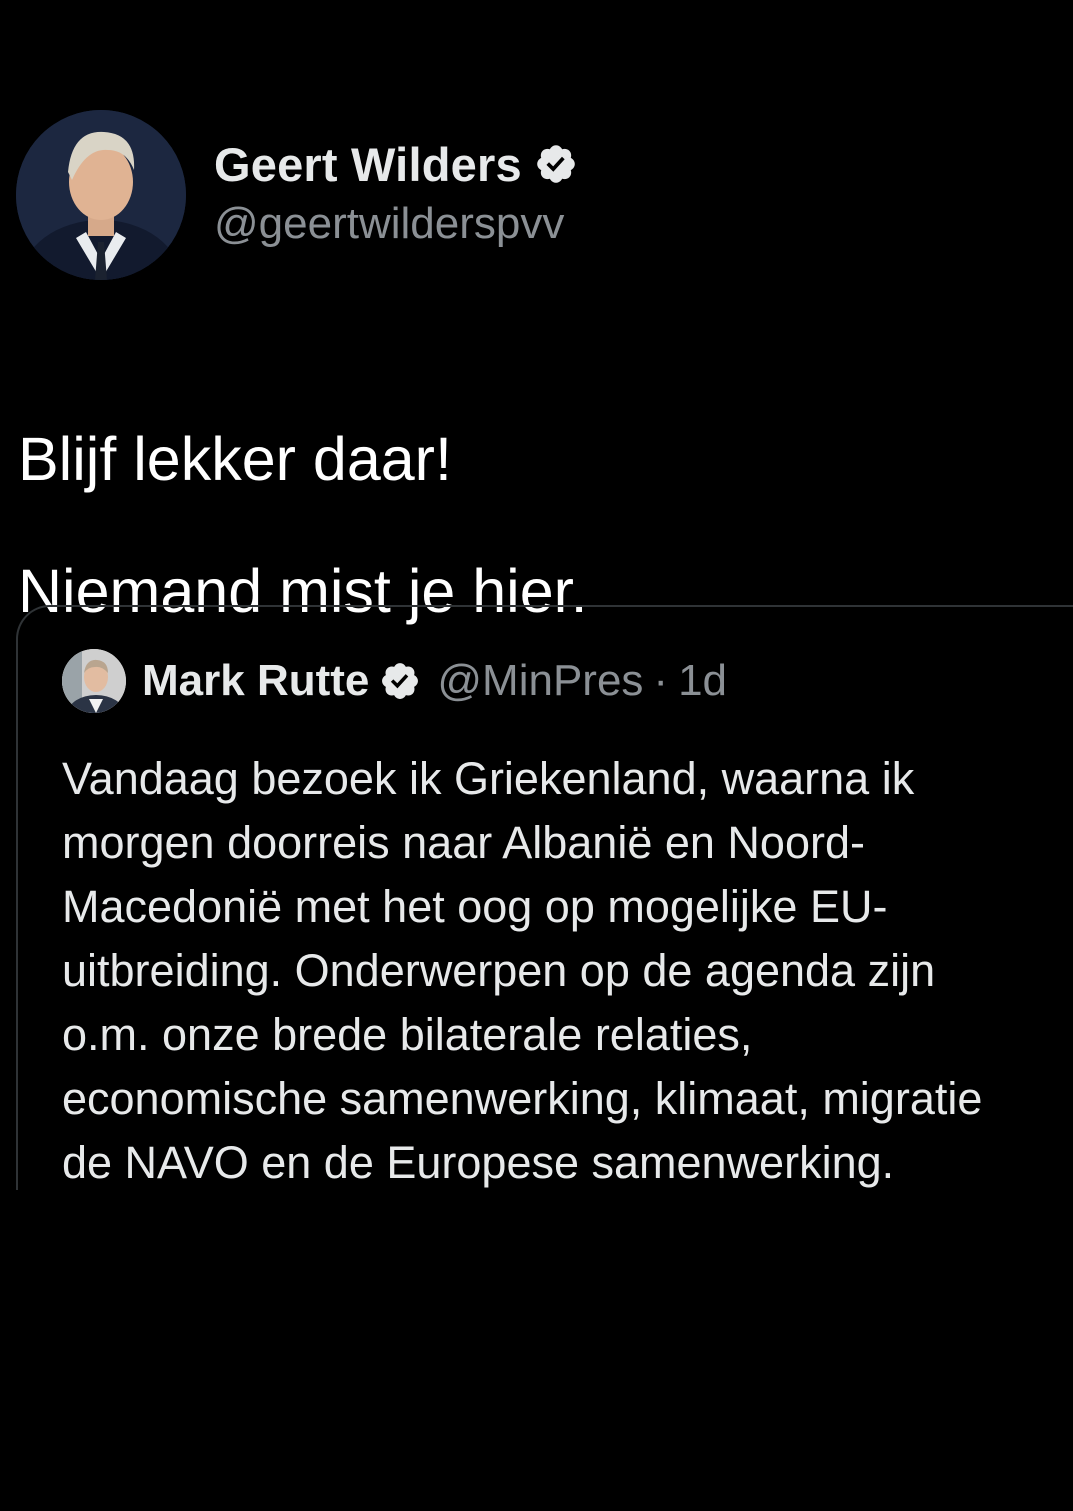 This screenshot has height=1511, width=1073. What do you see at coordinates (255, 681) in the screenshot?
I see `quoted-author-display-name: Mark Rutte` at bounding box center [255, 681].